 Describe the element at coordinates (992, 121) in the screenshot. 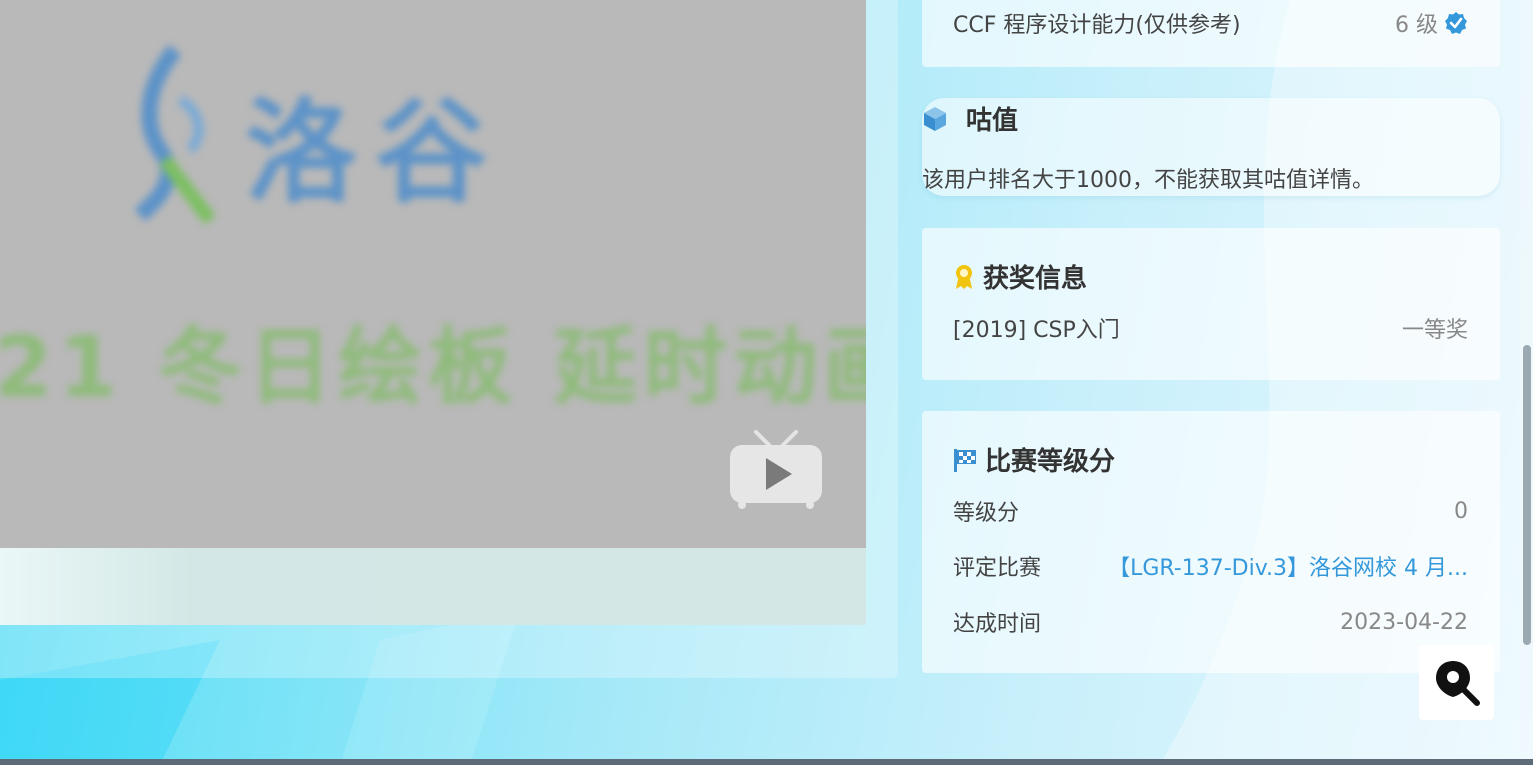

I see `gu-title-text: 咕值` at that location.